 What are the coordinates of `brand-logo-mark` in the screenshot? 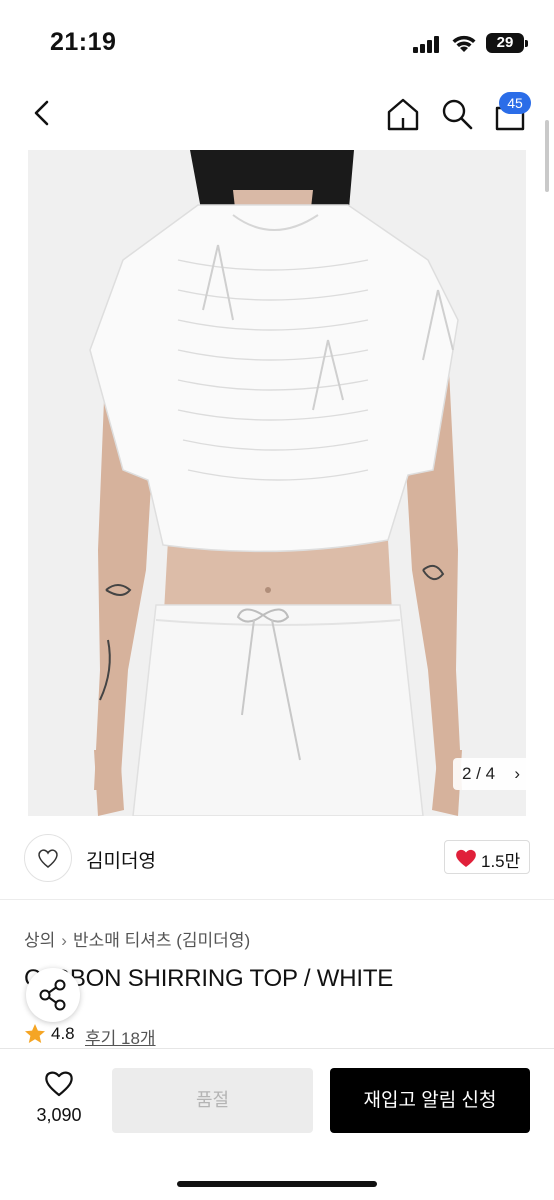 It's located at (48, 858).